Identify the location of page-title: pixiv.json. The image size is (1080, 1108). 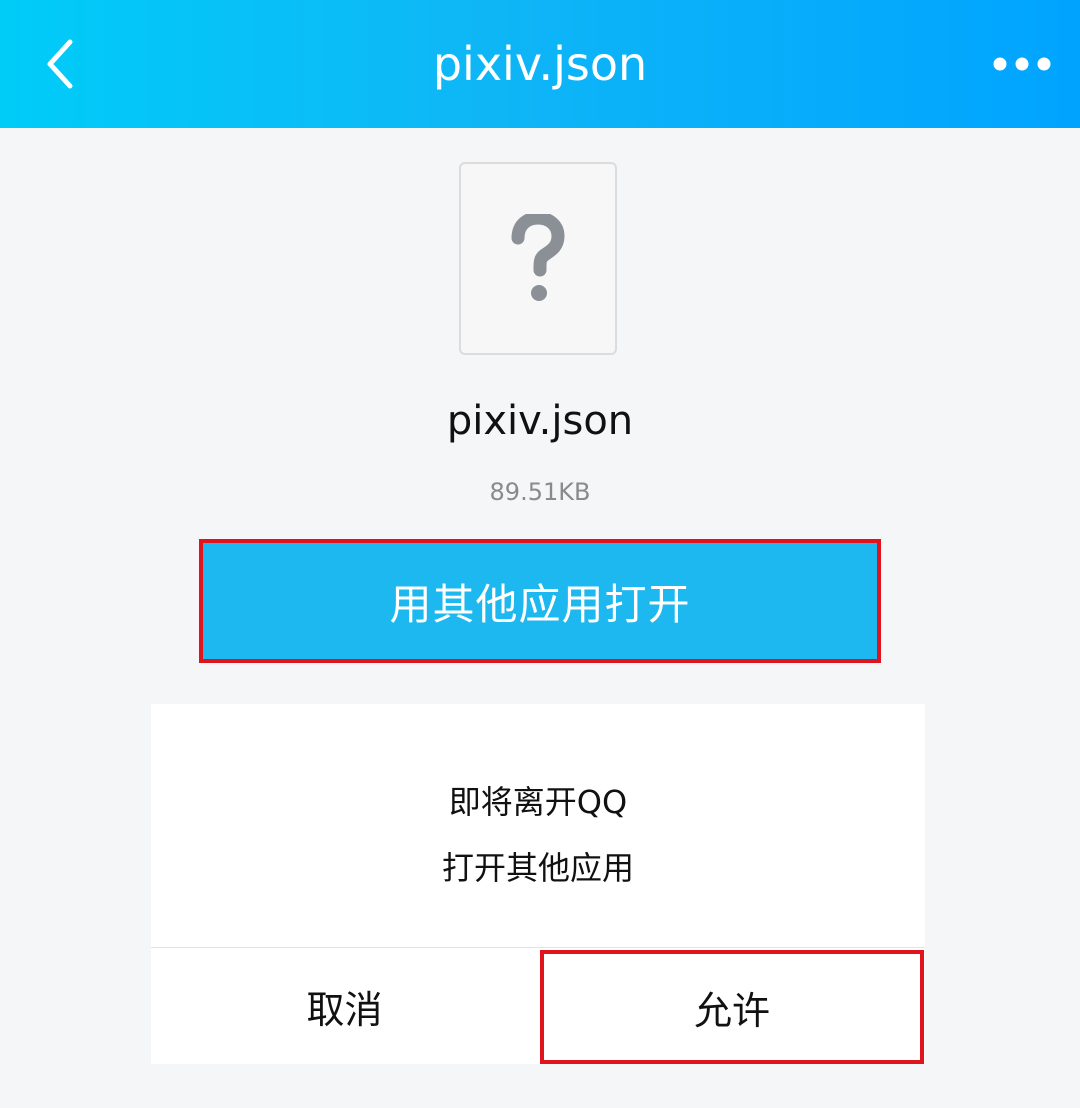
(540, 64).